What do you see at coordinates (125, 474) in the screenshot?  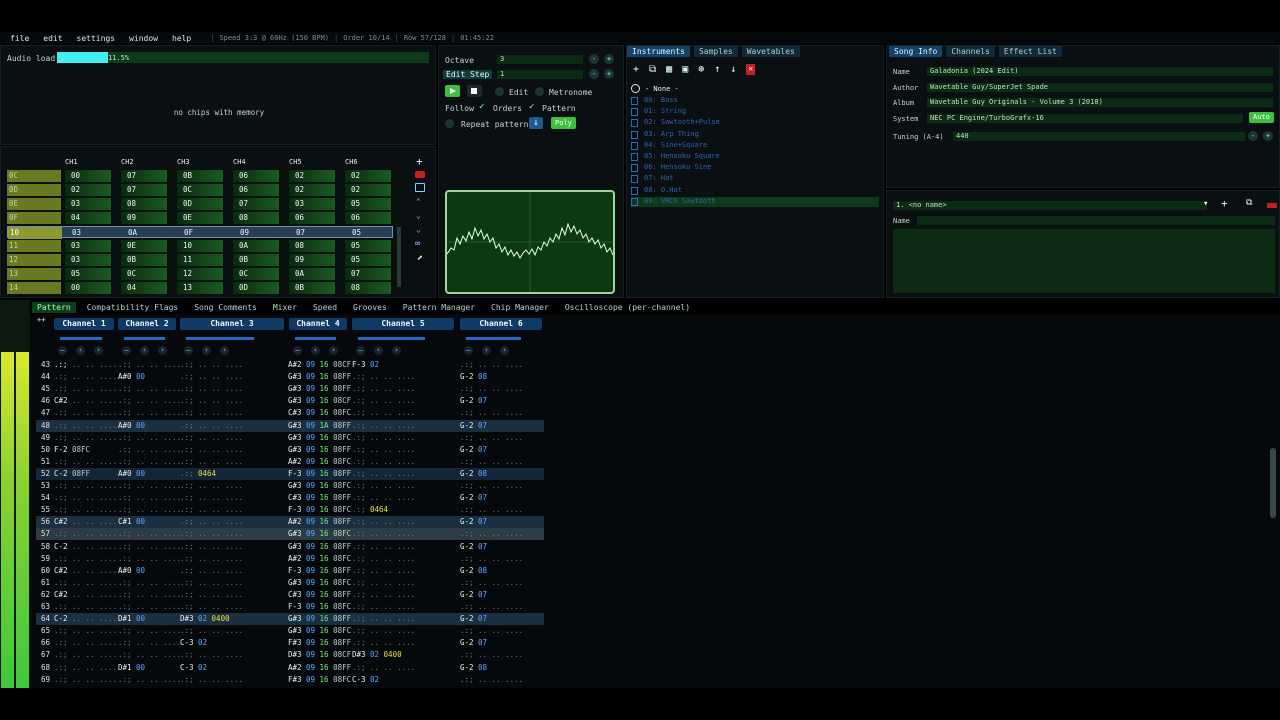 I see `note-cell: A#0` at bounding box center [125, 474].